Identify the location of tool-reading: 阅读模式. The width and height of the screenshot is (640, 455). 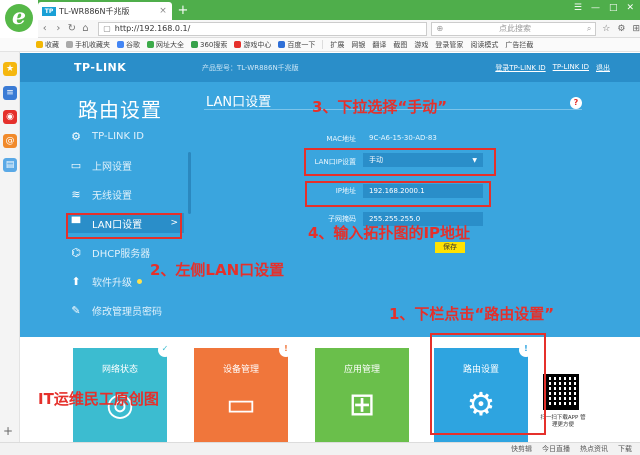
(484, 45).